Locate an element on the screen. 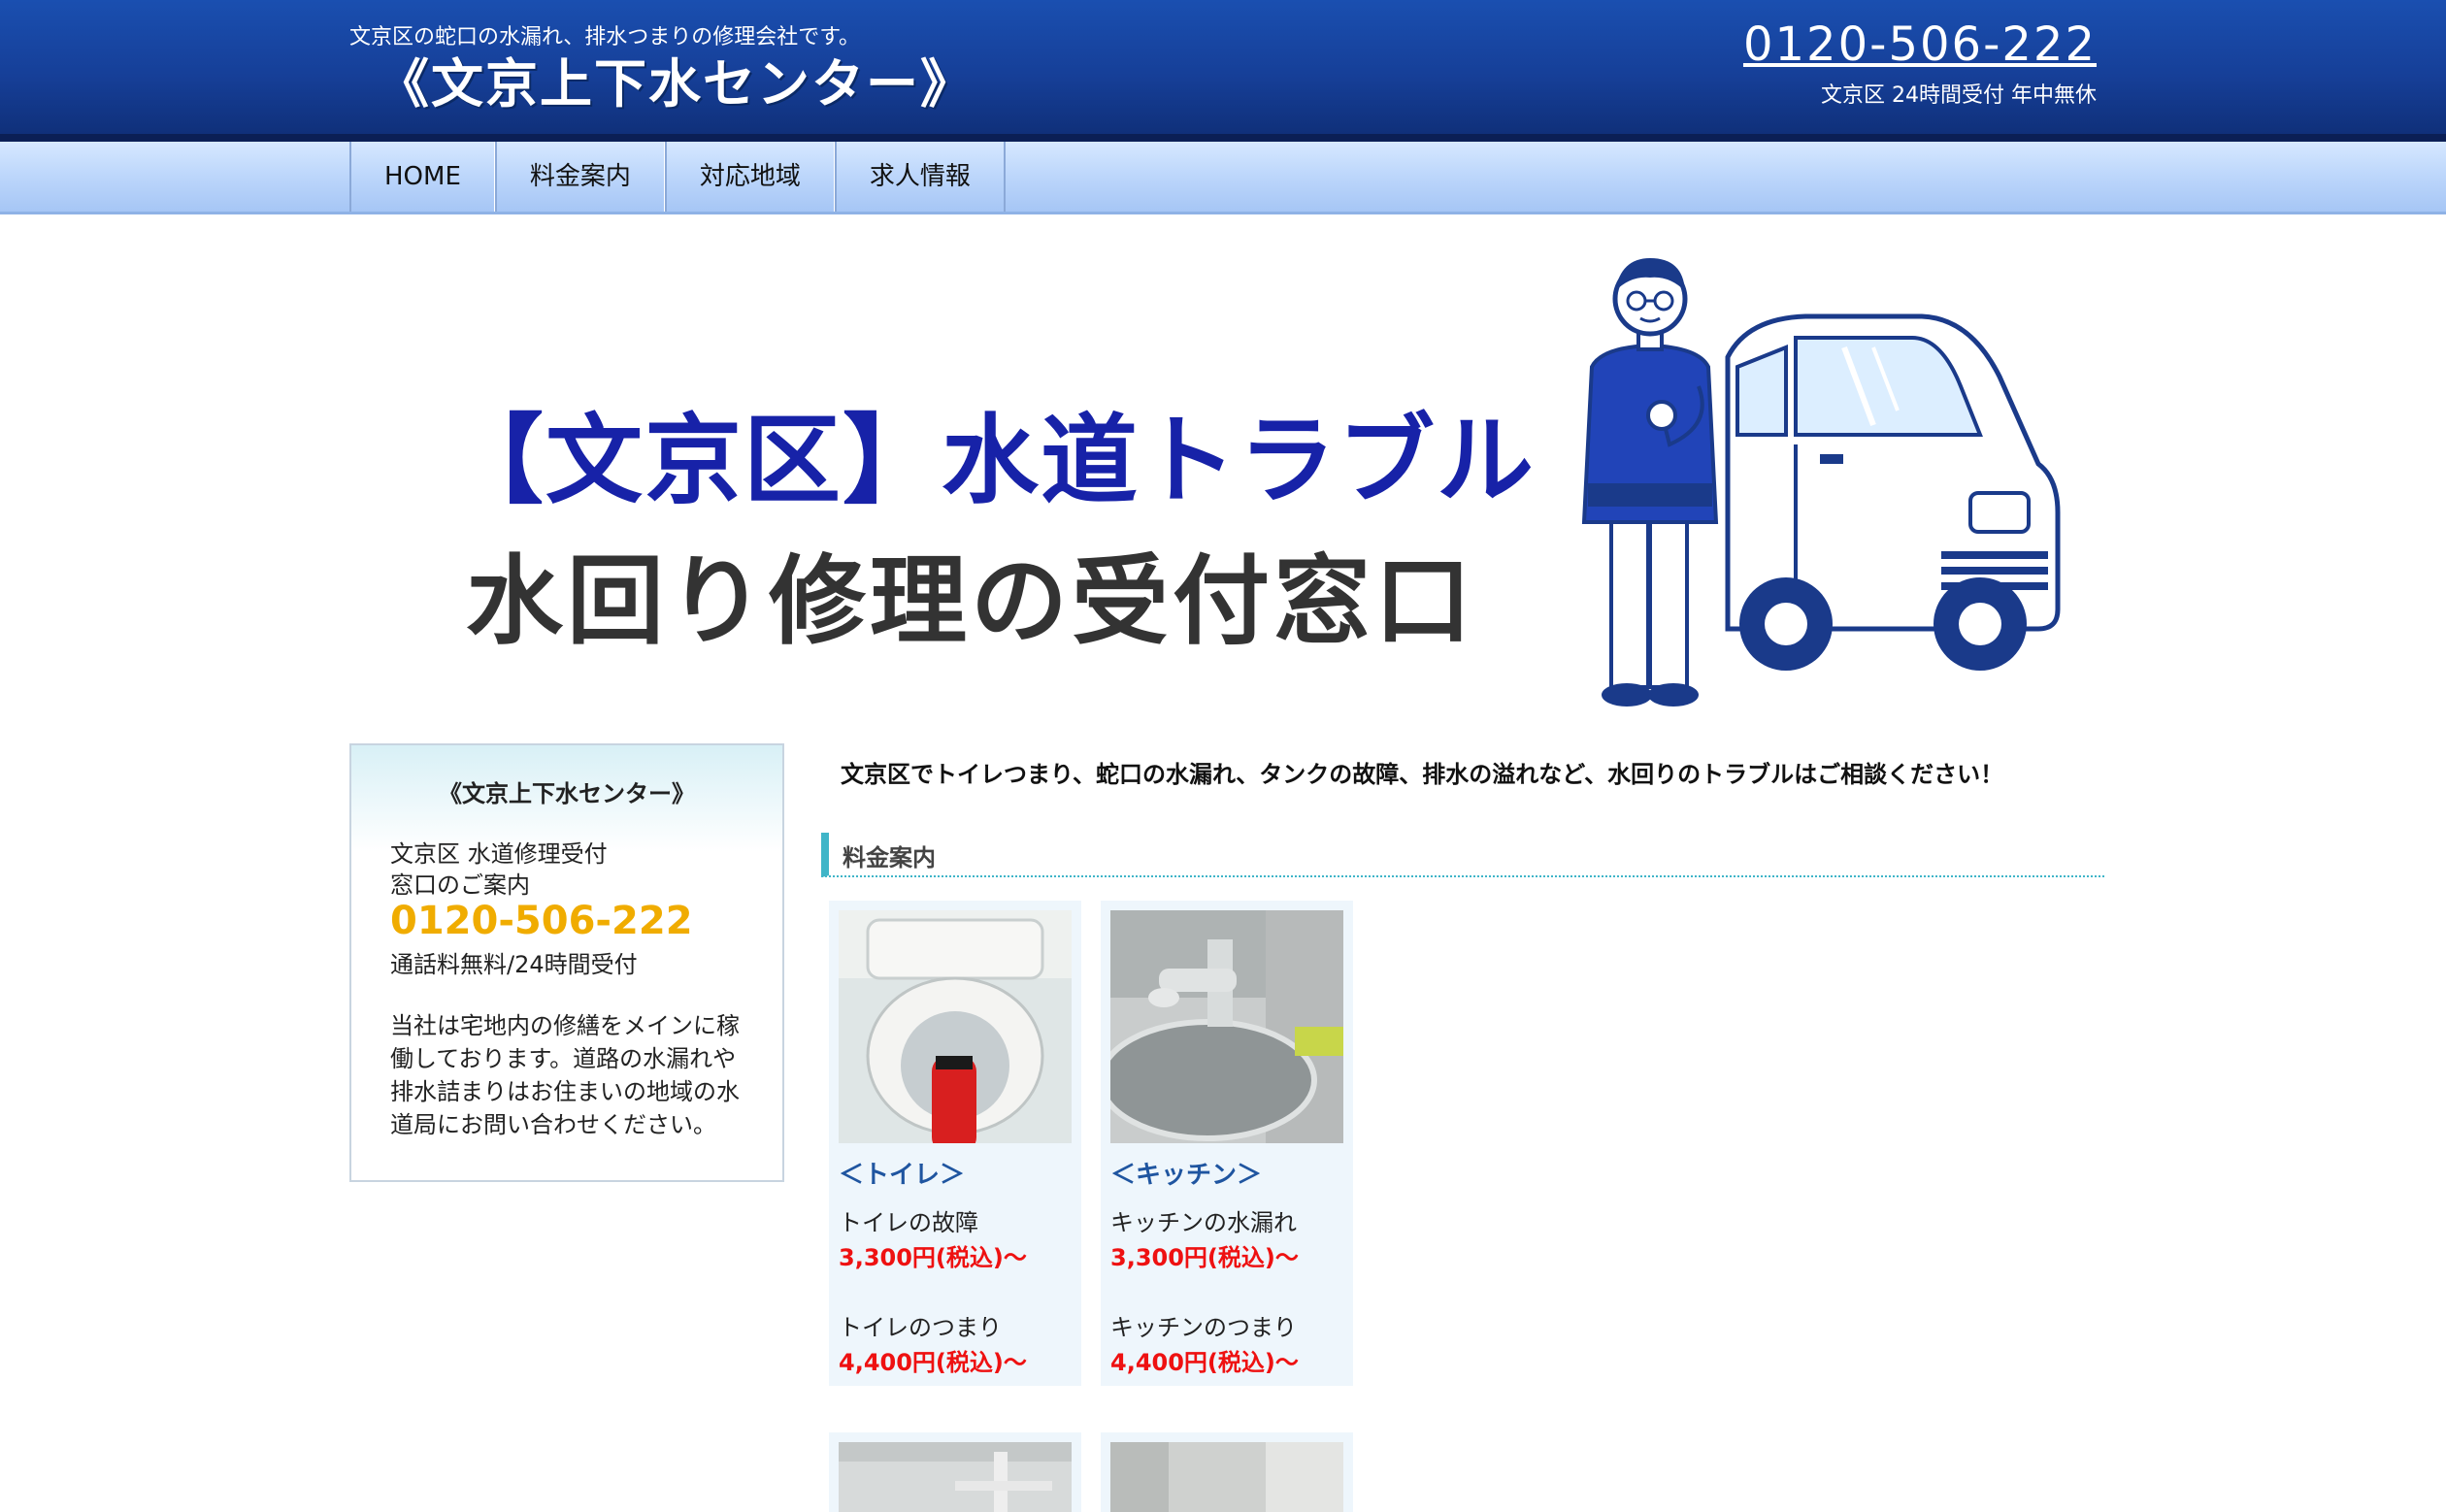 This screenshot has width=2446, height=1512. card-title-kitchen: ＜キッチン＞ is located at coordinates (1186, 1175).